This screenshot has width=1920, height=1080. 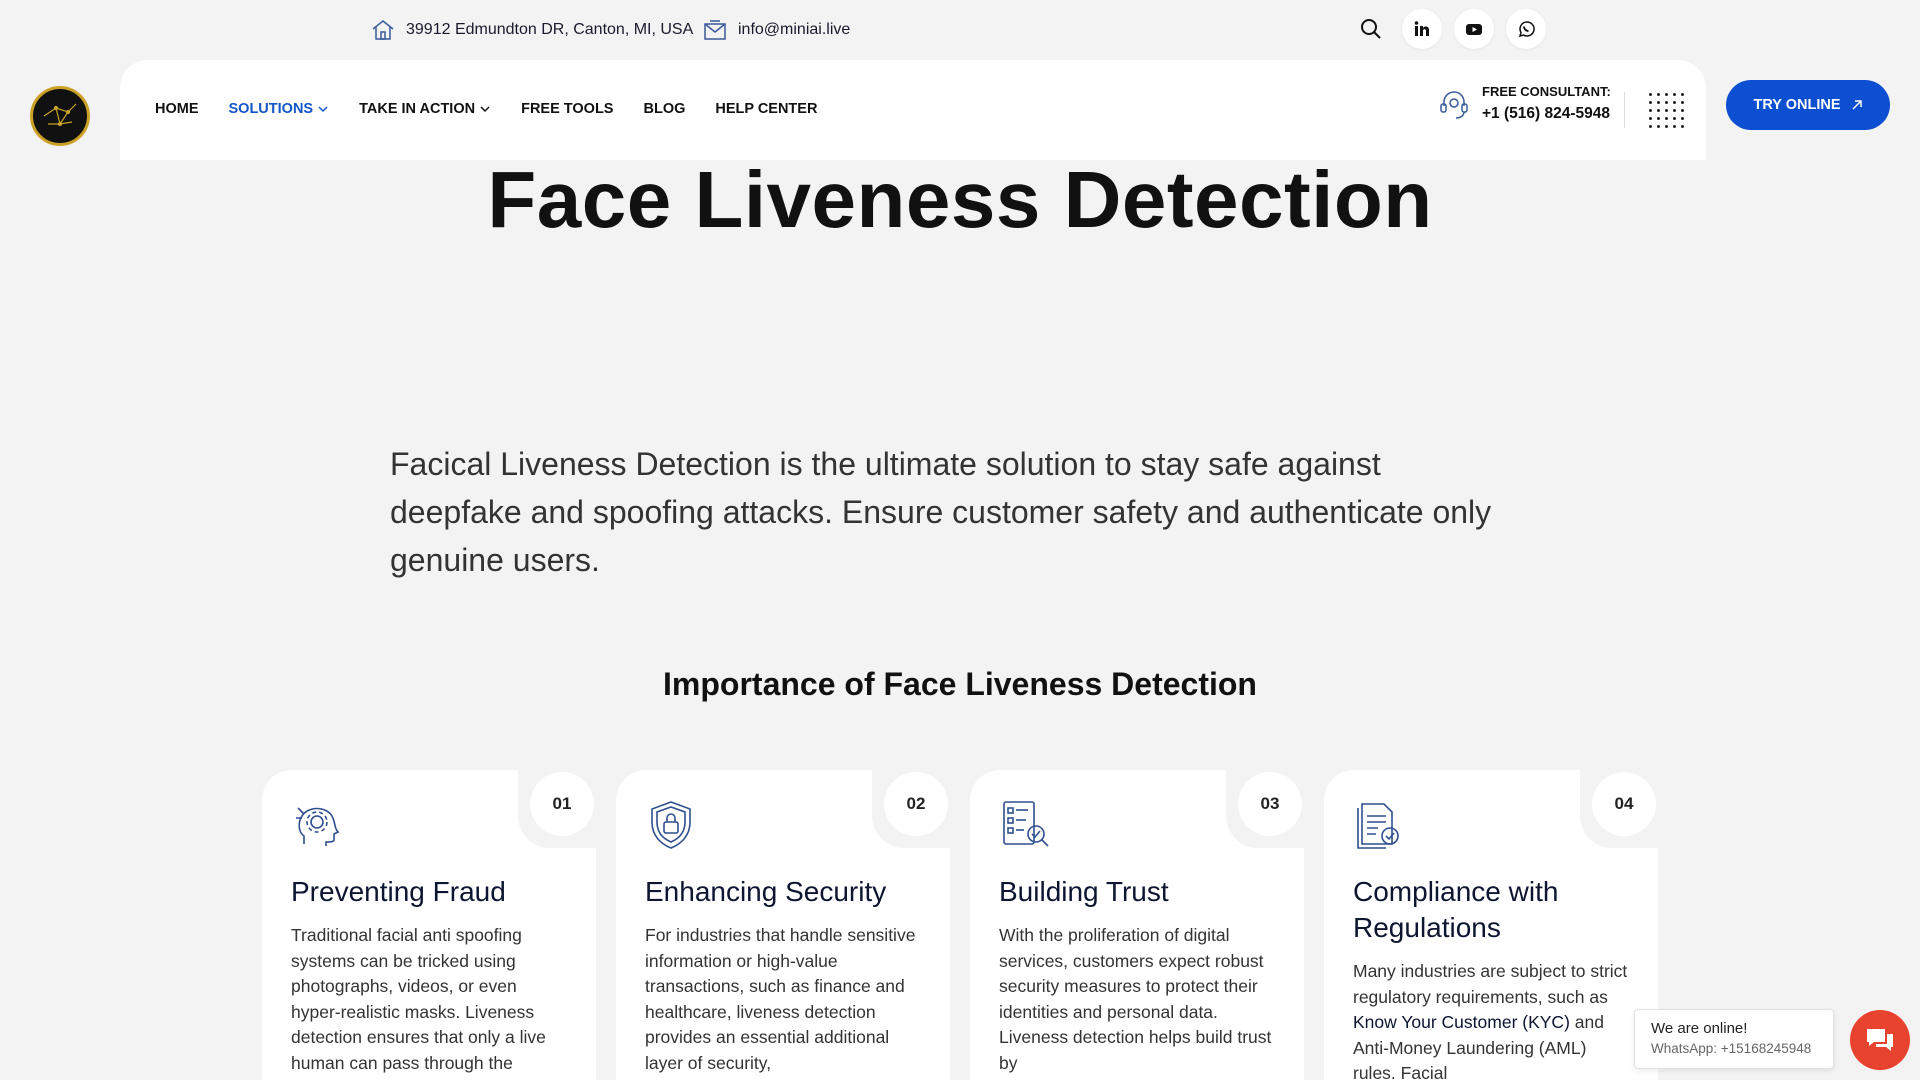 I want to click on nav-item-solutions: SOLUTIONS, so click(x=279, y=109).